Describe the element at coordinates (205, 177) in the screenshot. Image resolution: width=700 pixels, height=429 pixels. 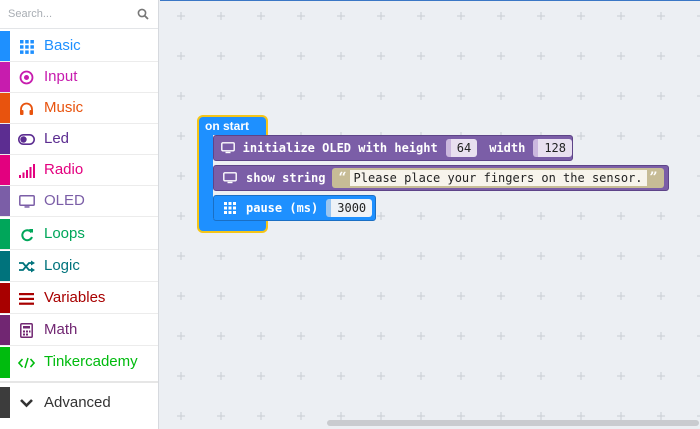
I see `on-start-block-body` at that location.